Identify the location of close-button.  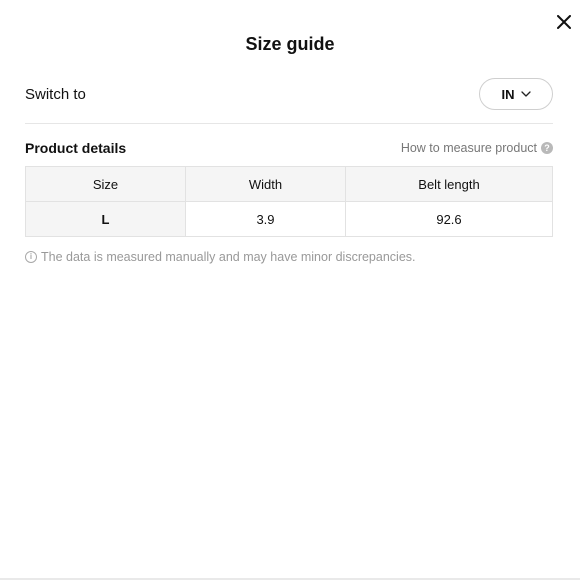
(564, 22).